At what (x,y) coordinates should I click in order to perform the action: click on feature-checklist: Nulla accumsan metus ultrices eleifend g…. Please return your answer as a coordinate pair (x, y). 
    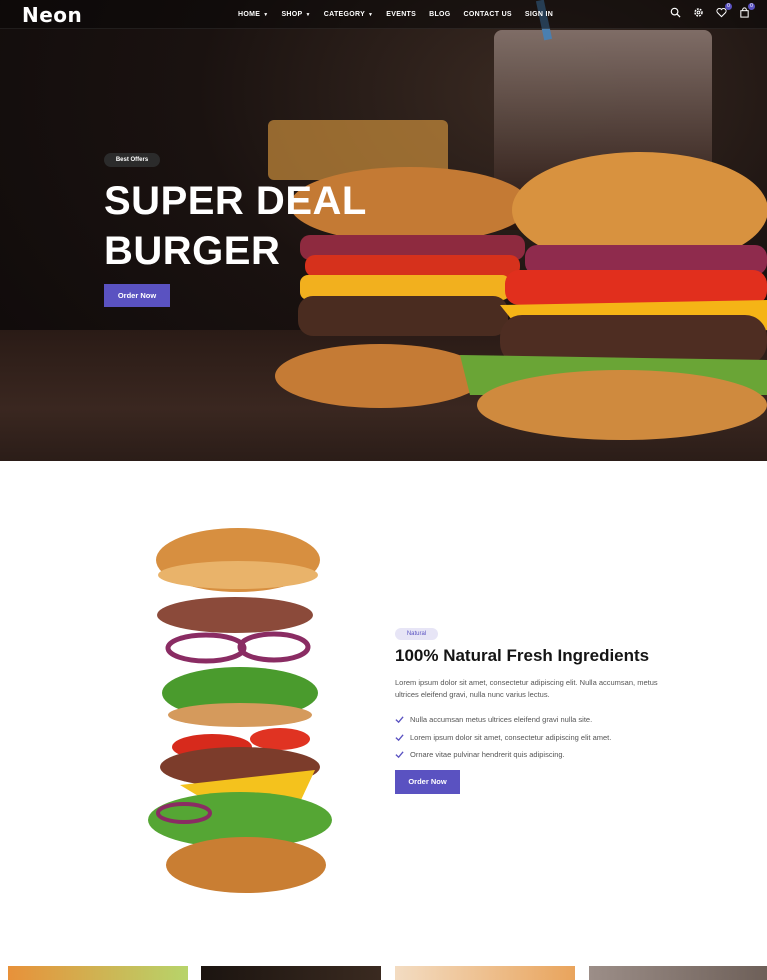
    Looking at the image, I should click on (503, 737).